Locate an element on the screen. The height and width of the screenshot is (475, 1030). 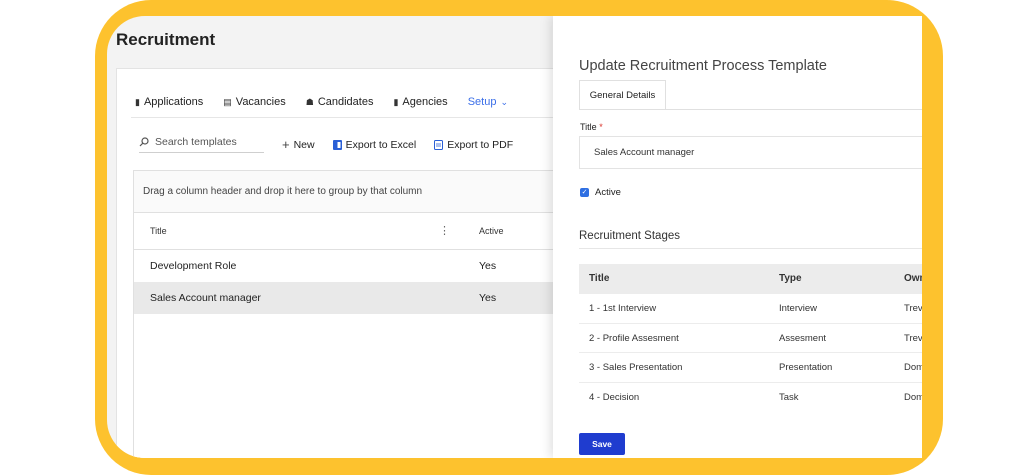
stage-type: Task is located at coordinates (789, 397).